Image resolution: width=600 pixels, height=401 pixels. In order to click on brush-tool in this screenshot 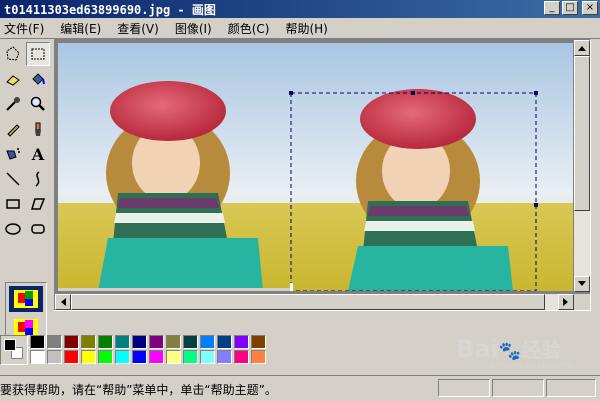, I will do `click(38, 129)`.